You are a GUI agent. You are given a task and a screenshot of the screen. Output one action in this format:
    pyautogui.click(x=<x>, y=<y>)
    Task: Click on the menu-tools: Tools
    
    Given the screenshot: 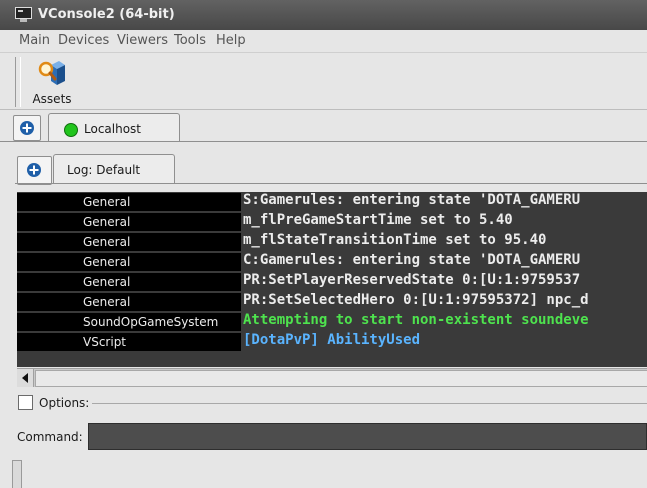 What is the action you would take?
    pyautogui.click(x=190, y=40)
    